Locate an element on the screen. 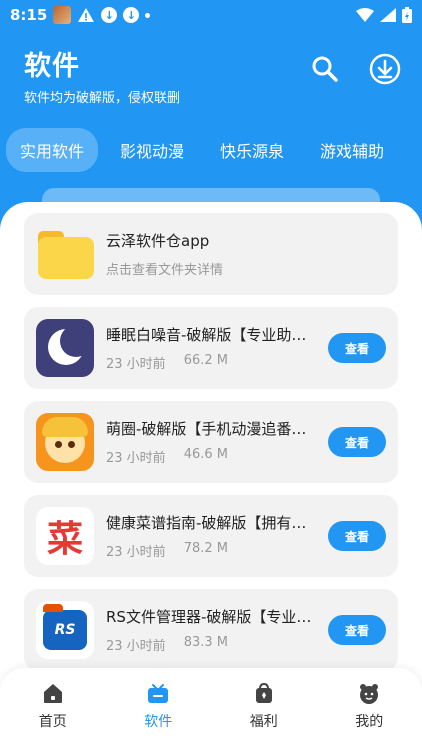 This screenshot has width=422, height=750. folder-subtitle: 点击查看文件夹详情 is located at coordinates (165, 270).